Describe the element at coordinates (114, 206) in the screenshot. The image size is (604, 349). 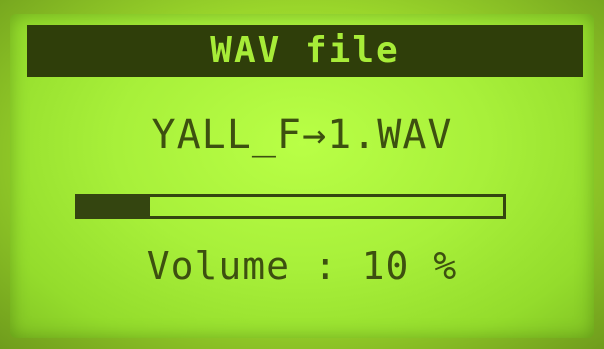
I see `playback-progress-fill` at that location.